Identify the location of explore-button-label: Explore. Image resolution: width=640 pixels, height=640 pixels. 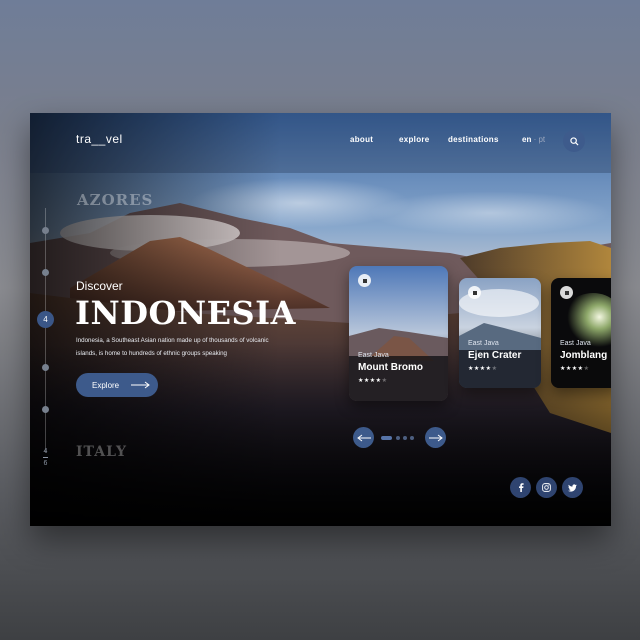
(106, 385).